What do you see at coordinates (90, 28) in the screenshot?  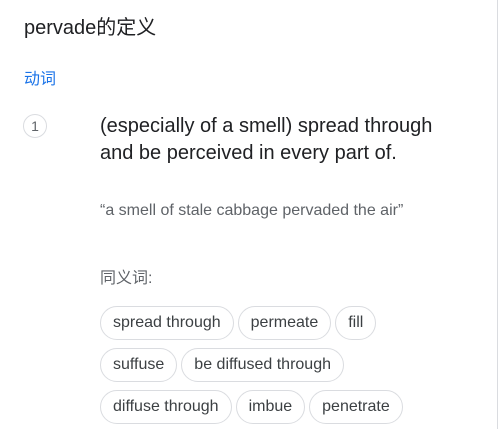 I see `page-title: pervade的定义` at bounding box center [90, 28].